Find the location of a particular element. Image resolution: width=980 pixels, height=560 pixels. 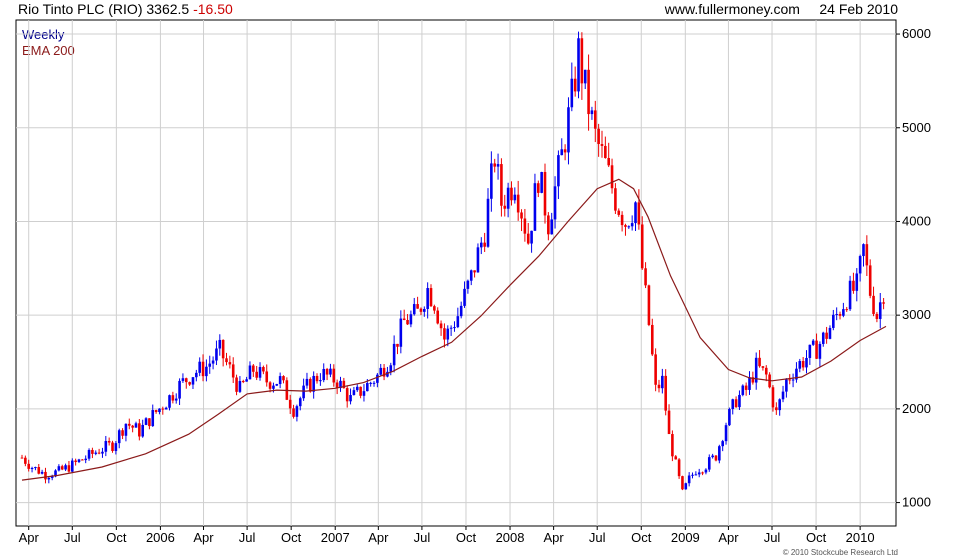

x-tick-label: 2010 is located at coordinates (860, 537).